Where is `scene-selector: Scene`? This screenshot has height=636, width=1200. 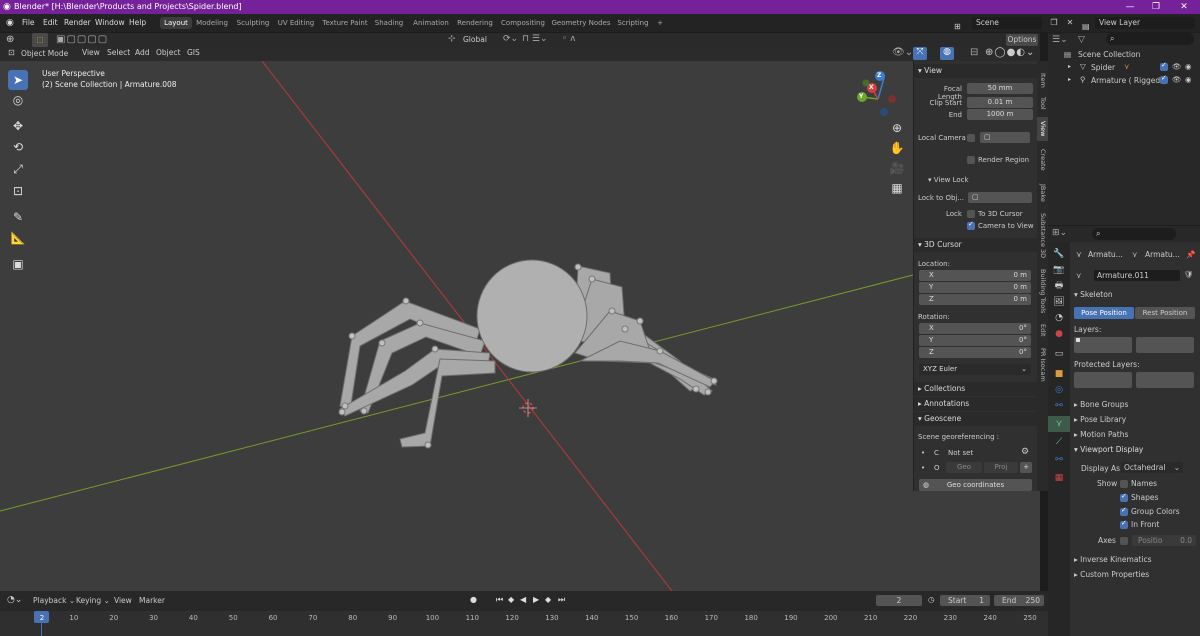
scene-selector: Scene is located at coordinates (1007, 23).